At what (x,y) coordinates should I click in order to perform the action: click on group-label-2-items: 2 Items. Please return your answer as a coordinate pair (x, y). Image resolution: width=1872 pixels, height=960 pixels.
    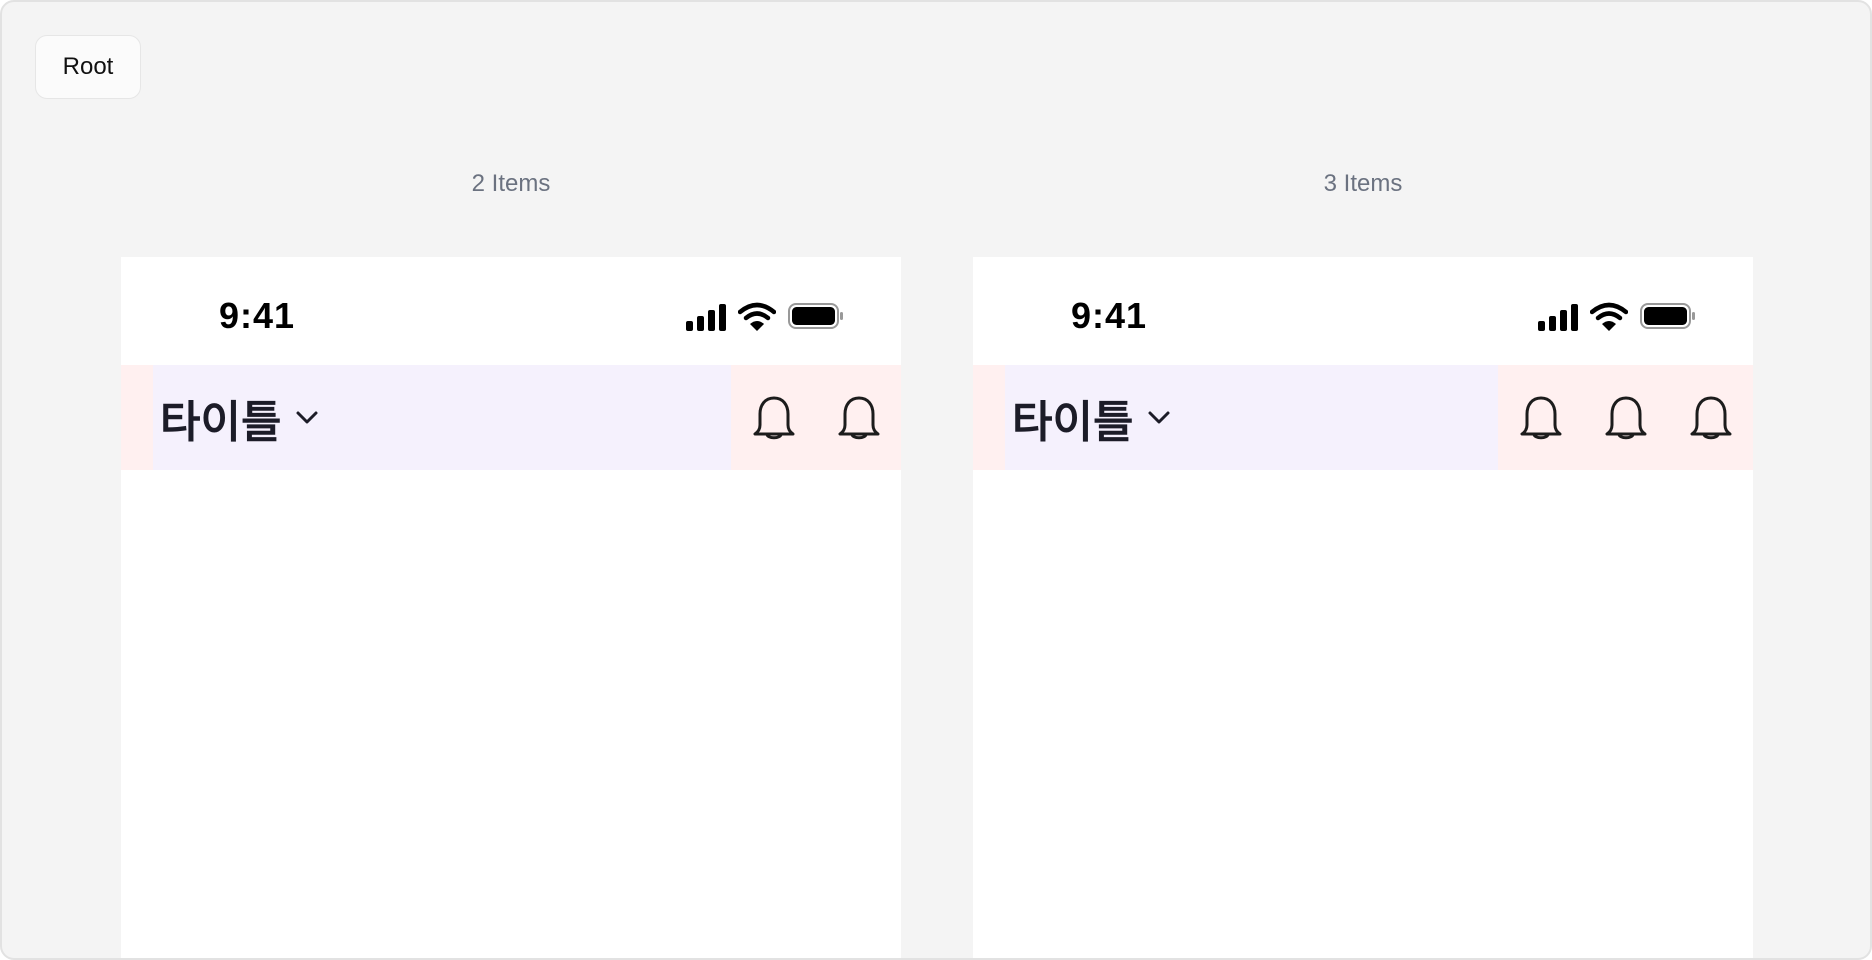
    Looking at the image, I should click on (511, 183).